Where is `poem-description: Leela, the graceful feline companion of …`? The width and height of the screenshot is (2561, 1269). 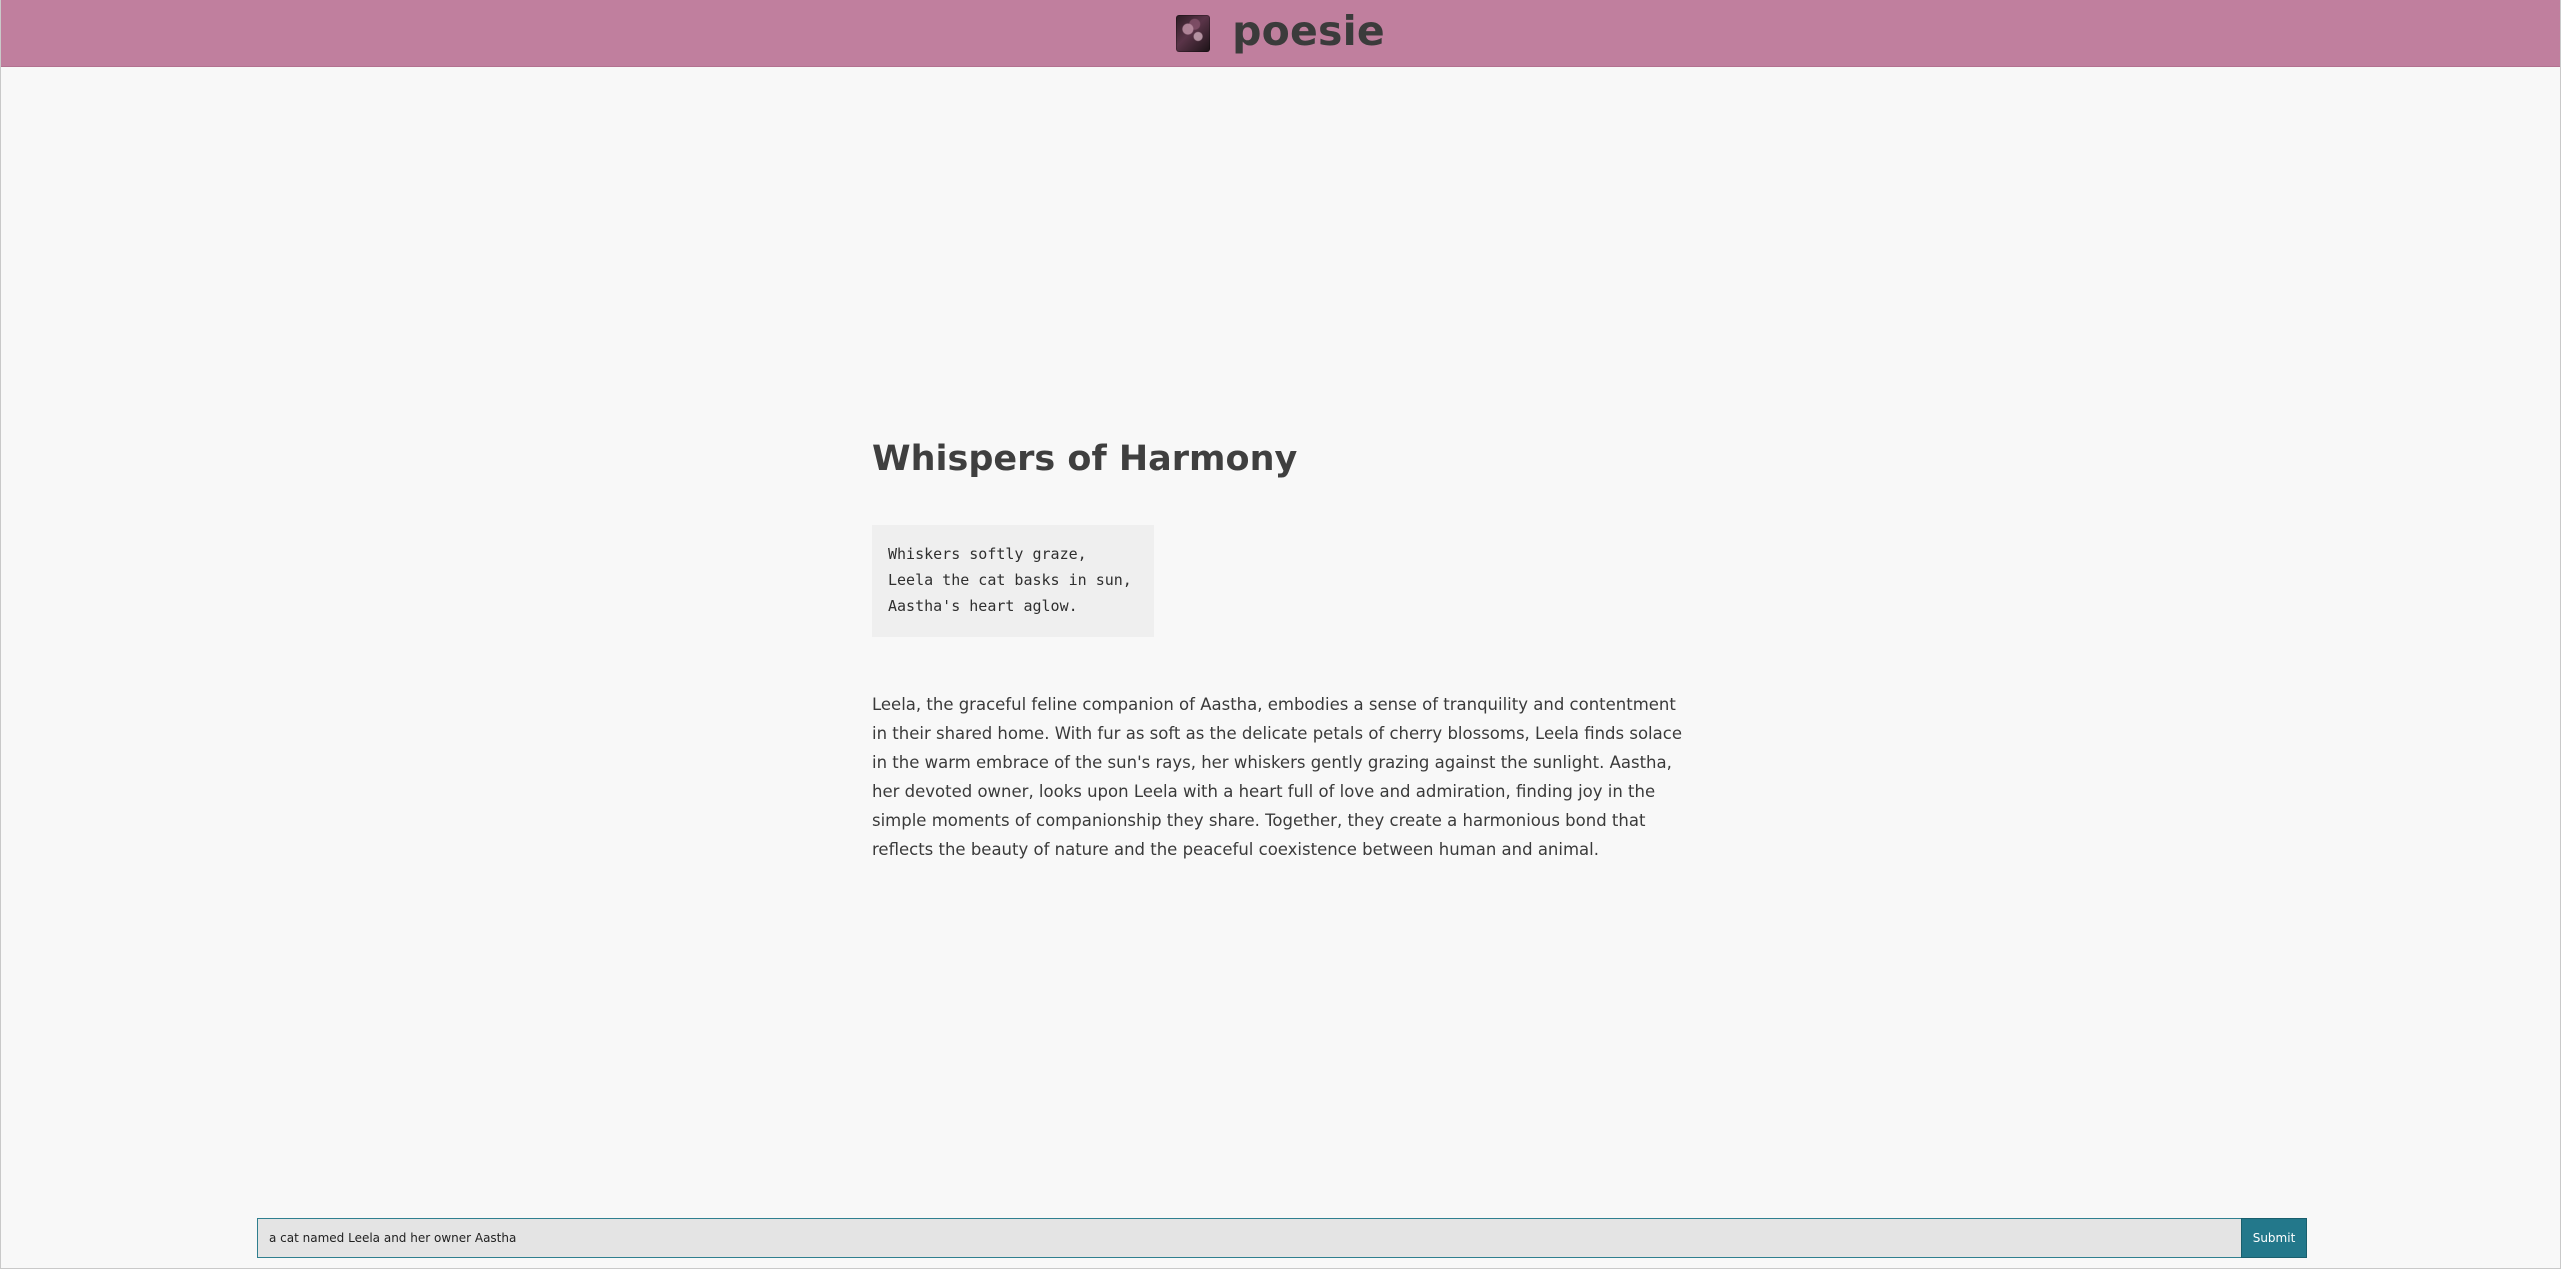
poem-description: Leela, the graceful feline companion of … is located at coordinates (1277, 777).